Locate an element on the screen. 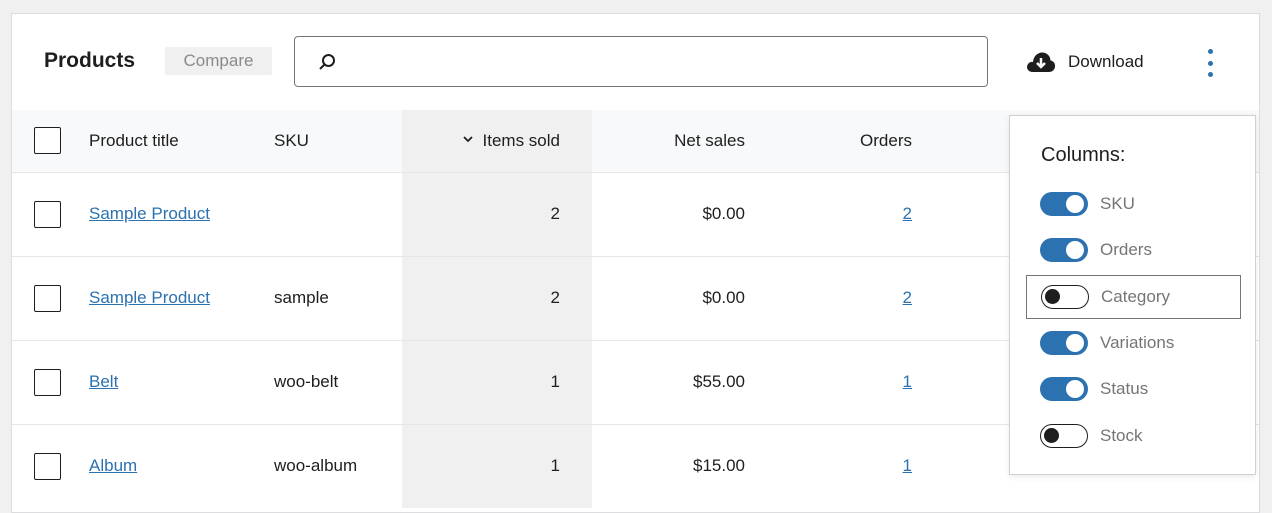  download-label: Download is located at coordinates (1106, 61).